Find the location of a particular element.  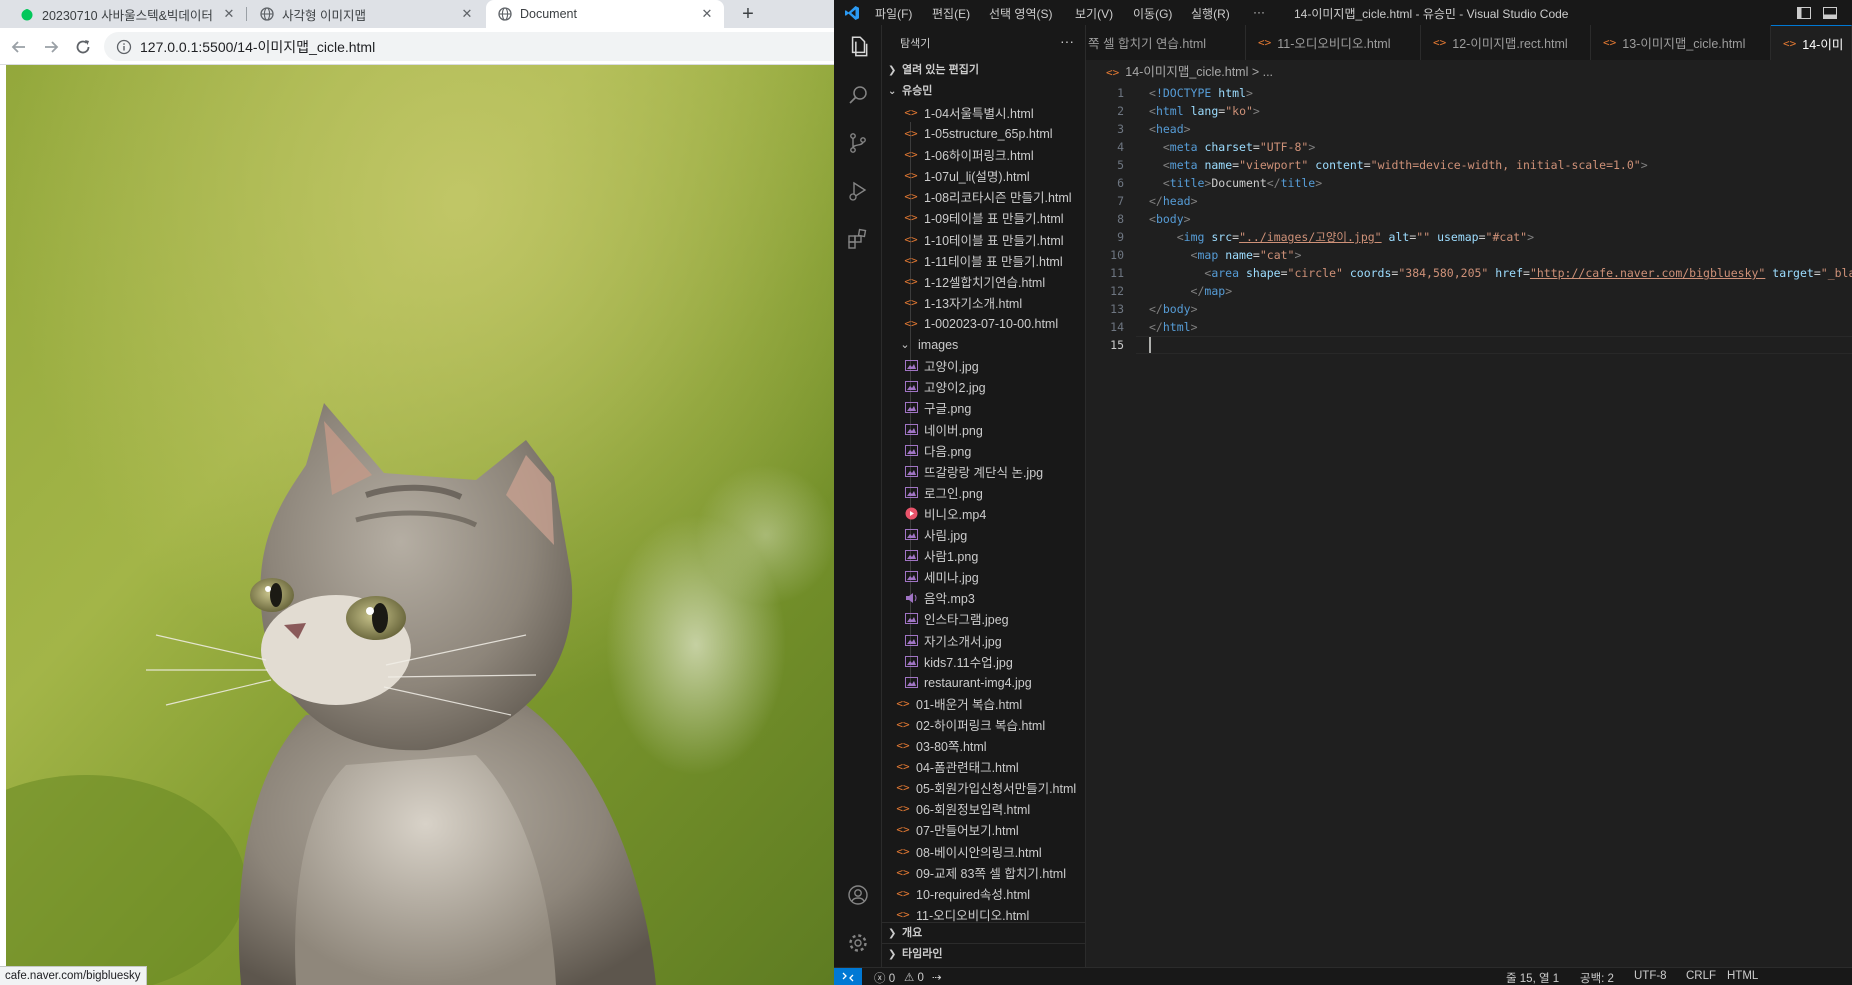

file-item: <> 1-12셀합치기연습.html is located at coordinates (983, 281).